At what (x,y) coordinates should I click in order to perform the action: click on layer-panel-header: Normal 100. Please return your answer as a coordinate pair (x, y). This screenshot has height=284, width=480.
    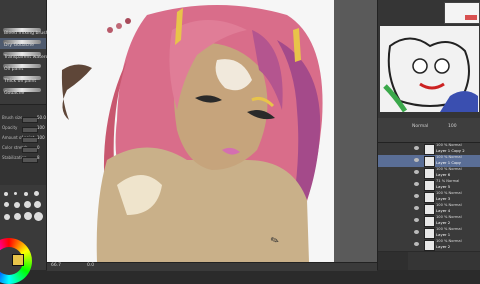
    Looking at the image, I should click on (429, 130).